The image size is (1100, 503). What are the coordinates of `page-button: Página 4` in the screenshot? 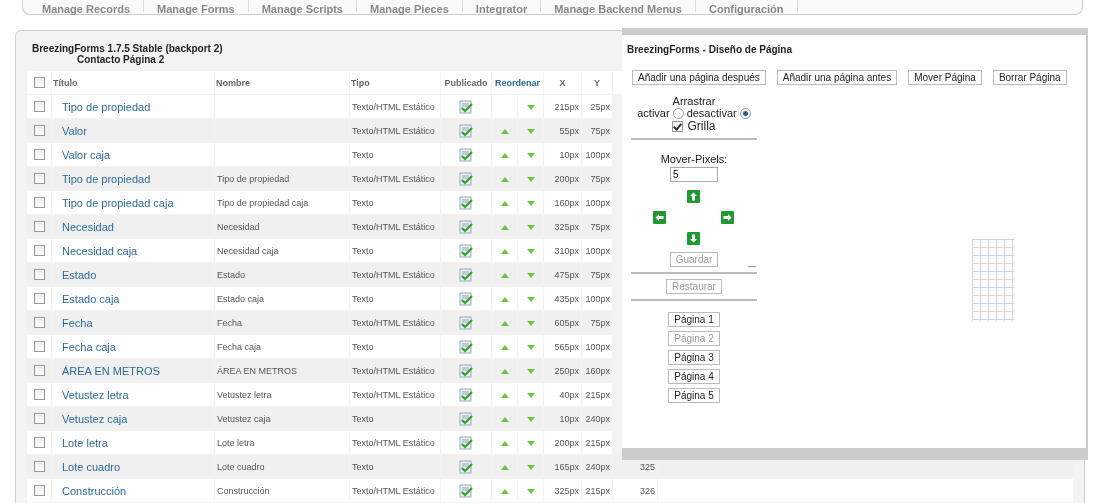 It's located at (694, 376).